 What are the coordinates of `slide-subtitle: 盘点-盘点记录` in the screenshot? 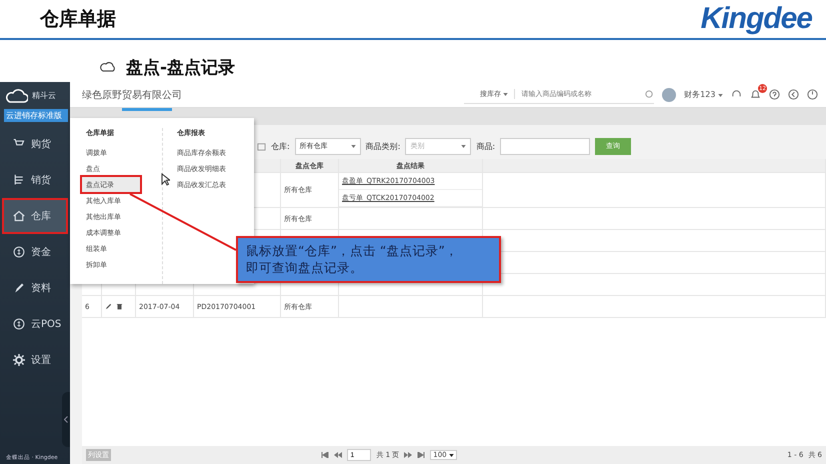 It's located at (181, 67).